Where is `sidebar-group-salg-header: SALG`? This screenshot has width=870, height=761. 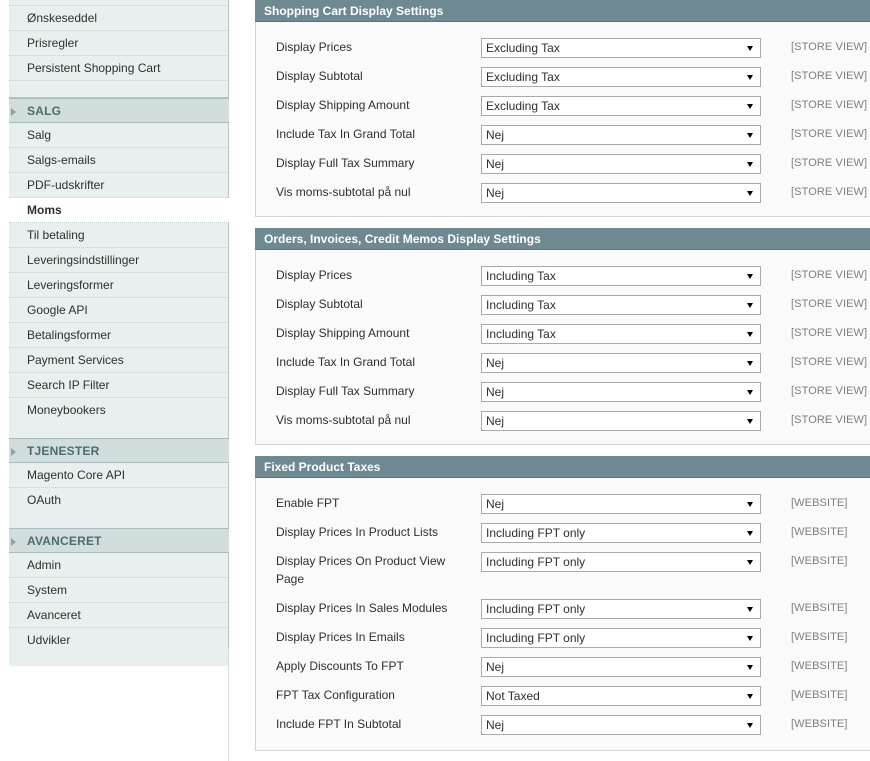
sidebar-group-salg-header: SALG is located at coordinates (119, 110).